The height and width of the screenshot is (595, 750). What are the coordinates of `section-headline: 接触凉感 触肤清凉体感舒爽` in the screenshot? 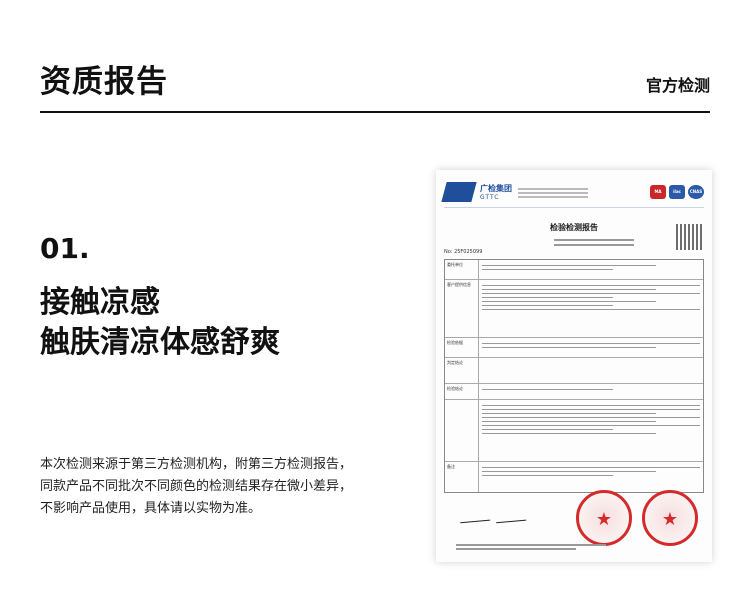 It's located at (160, 323).